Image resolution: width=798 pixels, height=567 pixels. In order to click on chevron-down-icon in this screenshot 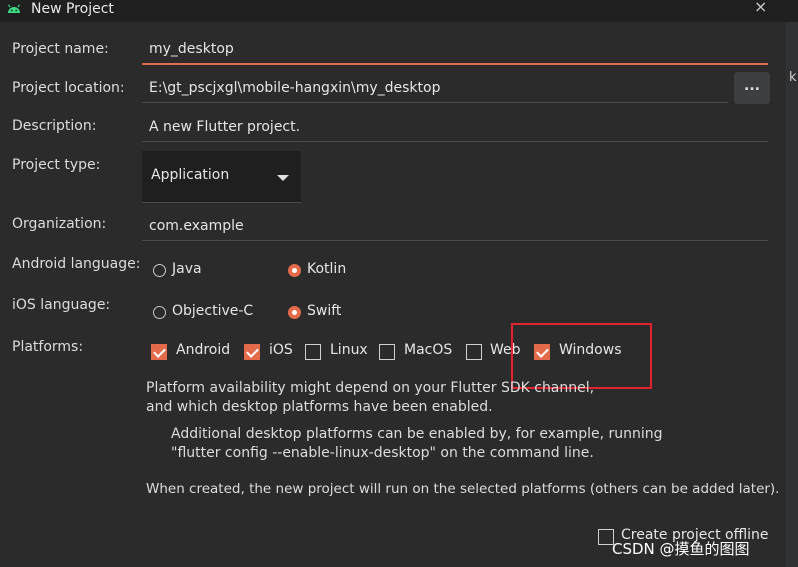, I will do `click(283, 178)`.